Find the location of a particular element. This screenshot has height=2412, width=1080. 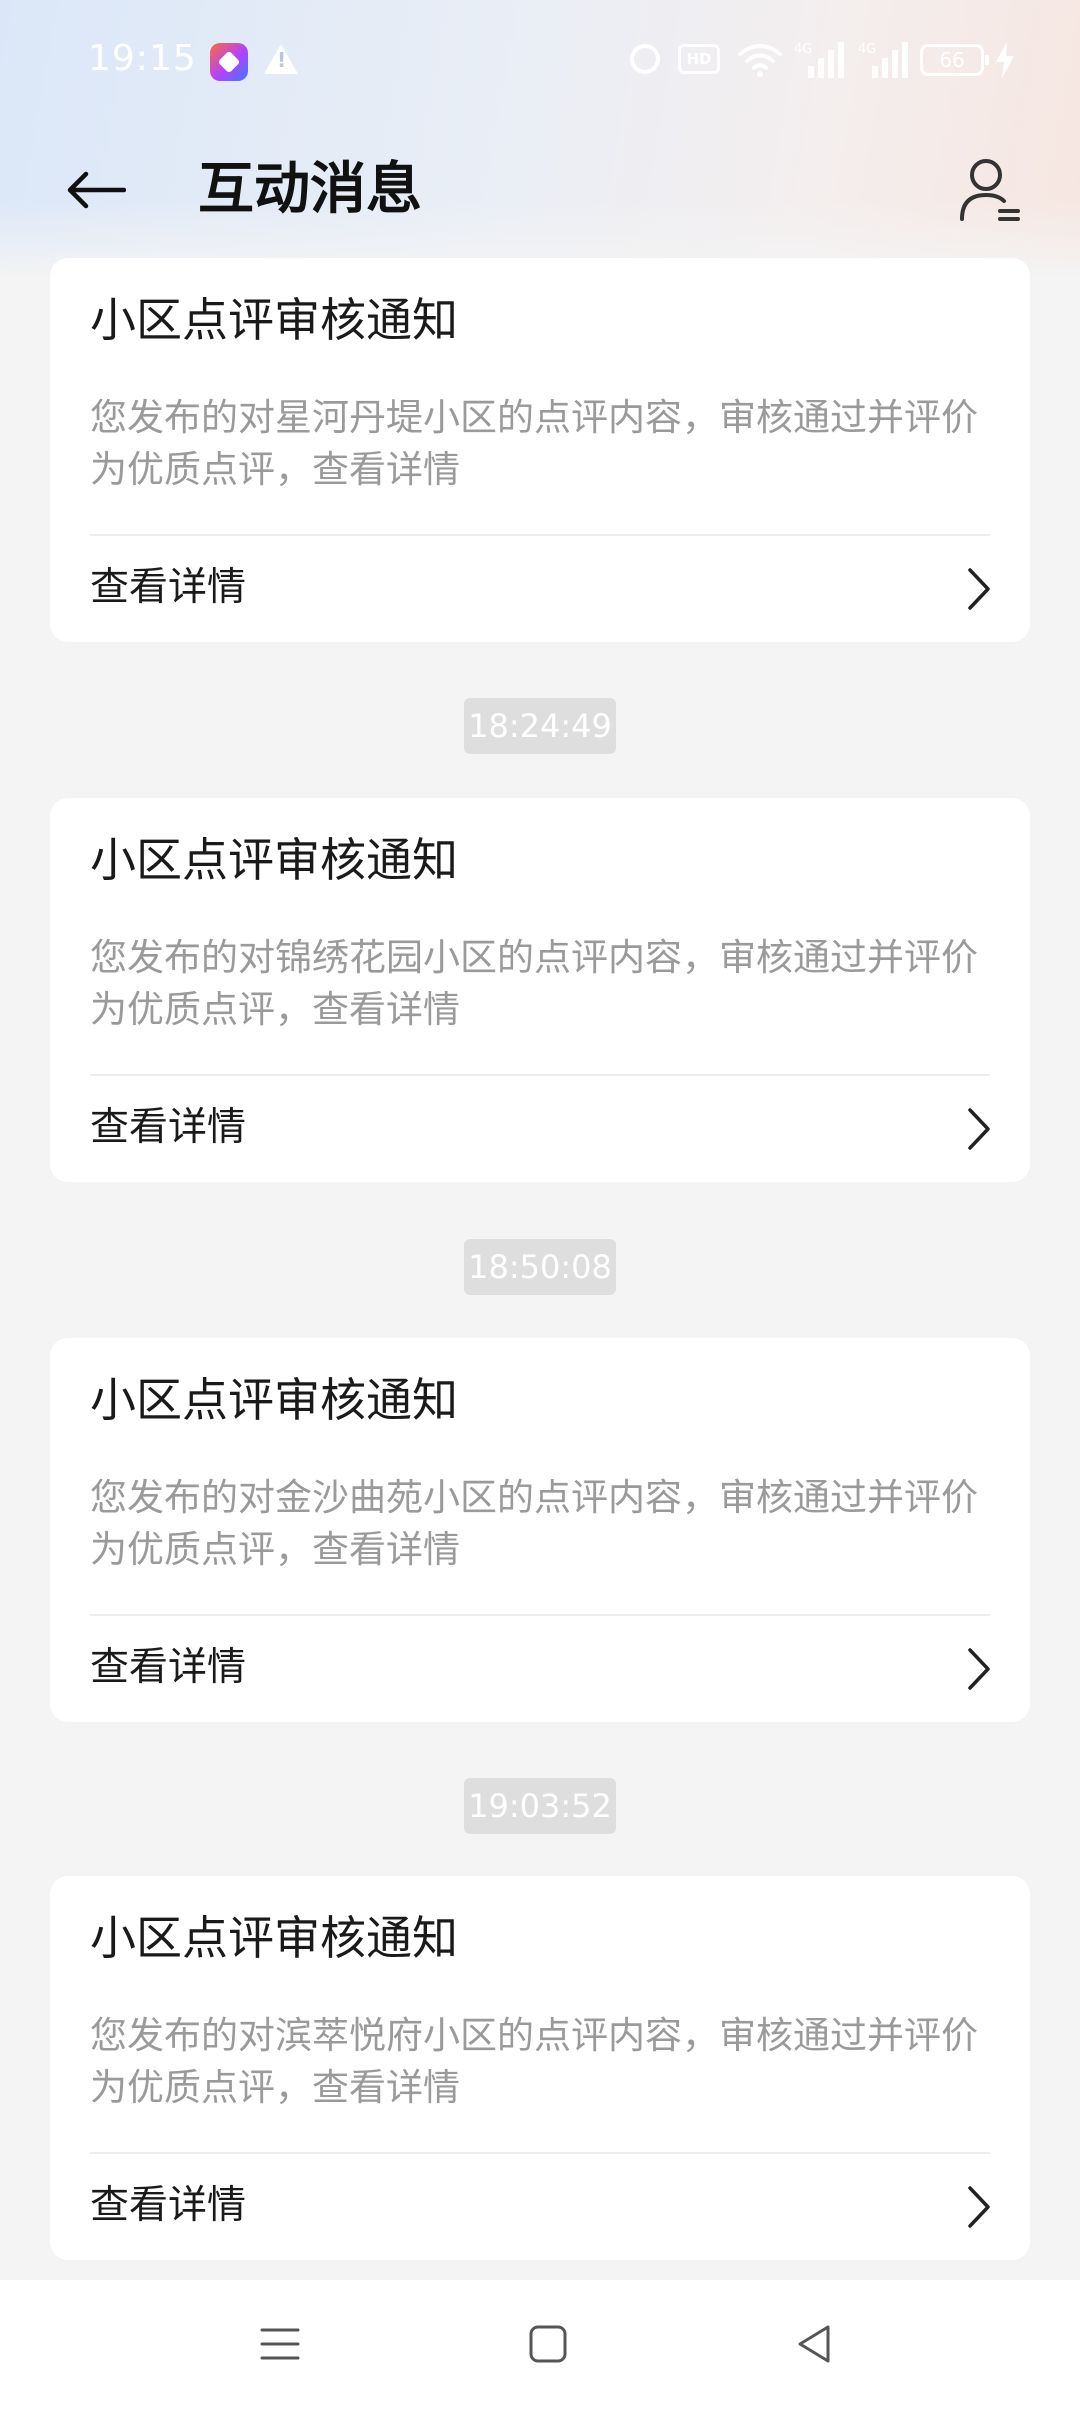

back-button is located at coordinates (96, 190).